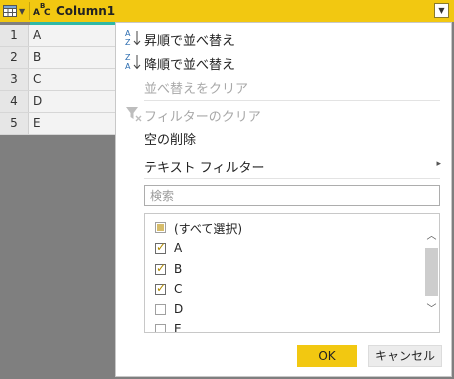 The image size is (454, 379). Describe the element at coordinates (14, 57) in the screenshot. I see `row-number: 2` at that location.